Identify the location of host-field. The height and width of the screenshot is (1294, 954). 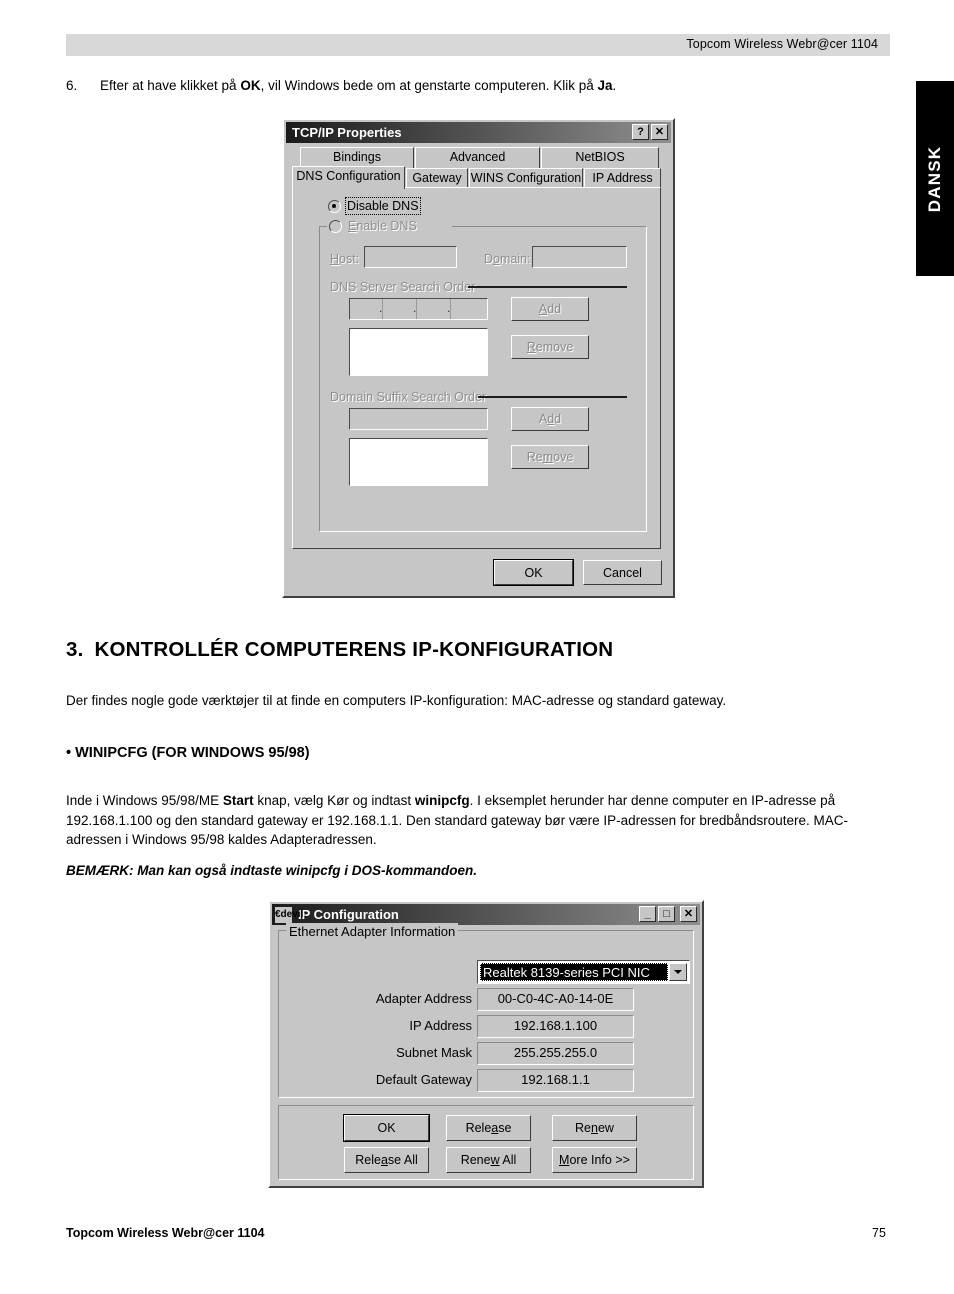
(410, 257).